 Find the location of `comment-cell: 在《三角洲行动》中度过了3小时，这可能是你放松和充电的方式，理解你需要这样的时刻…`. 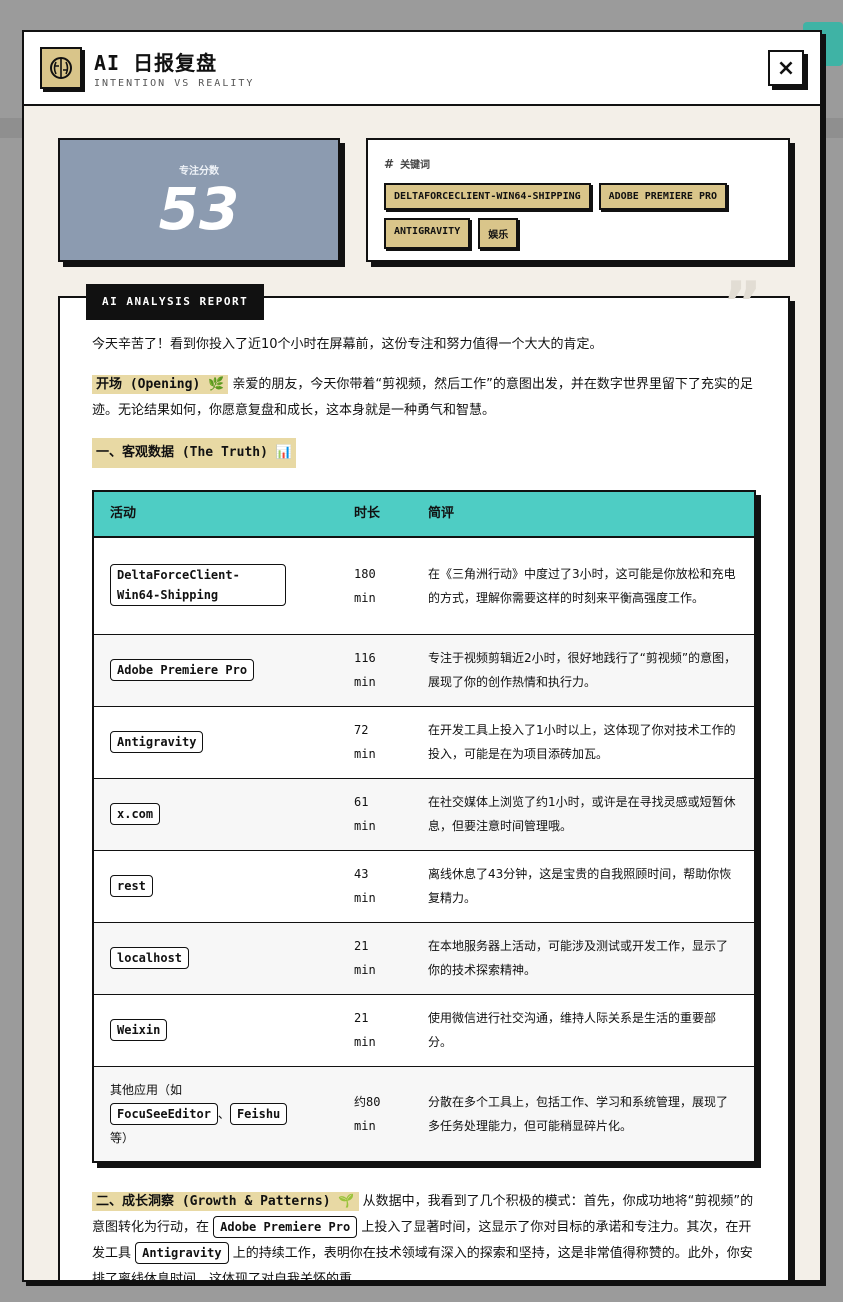

comment-cell: 在《三角洲行动》中度过了3小时，这可能是你放松和充电的方式，理解你需要这样的时刻… is located at coordinates (583, 586).